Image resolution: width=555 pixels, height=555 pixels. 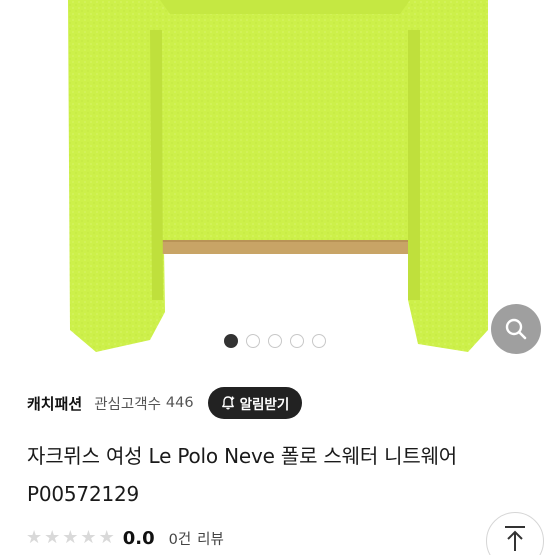 I want to click on arrow-up-icon, so click(x=515, y=538).